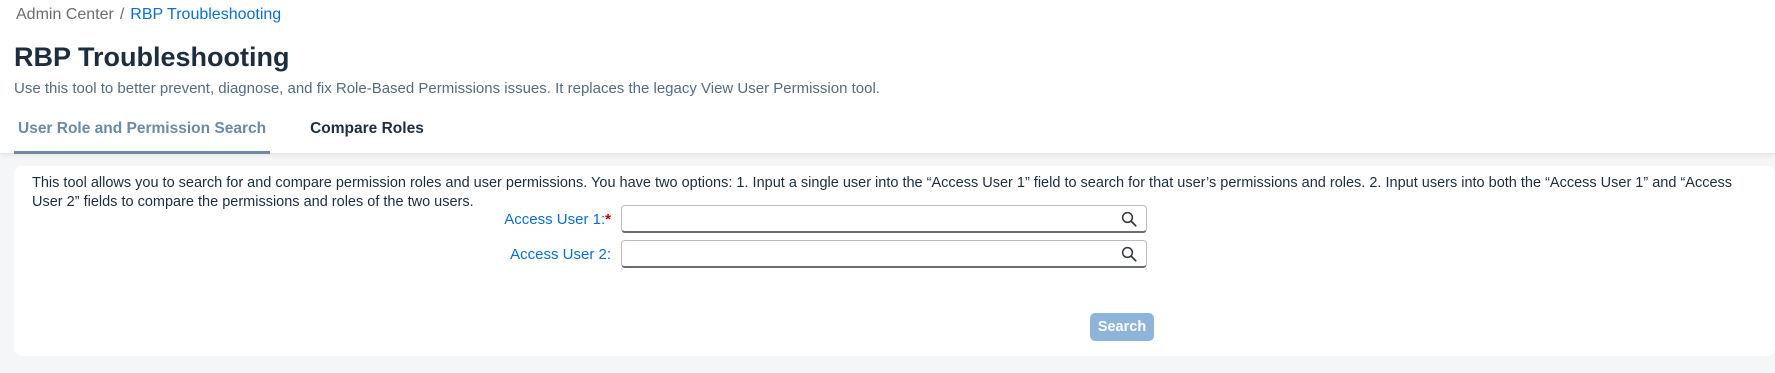  I want to click on access-user-1-field, so click(884, 219).